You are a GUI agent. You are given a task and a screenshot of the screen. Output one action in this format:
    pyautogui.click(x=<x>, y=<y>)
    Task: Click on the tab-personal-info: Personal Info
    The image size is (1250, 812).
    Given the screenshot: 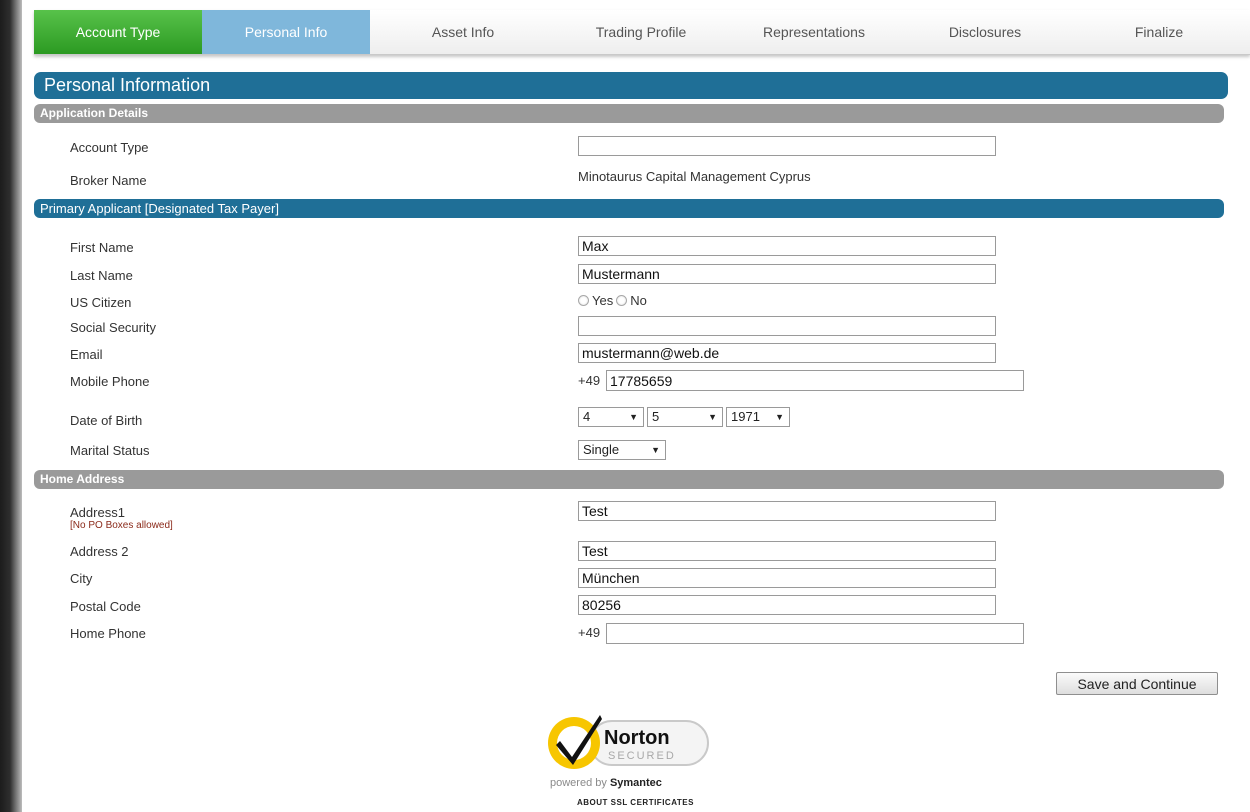 What is the action you would take?
    pyautogui.click(x=286, y=32)
    